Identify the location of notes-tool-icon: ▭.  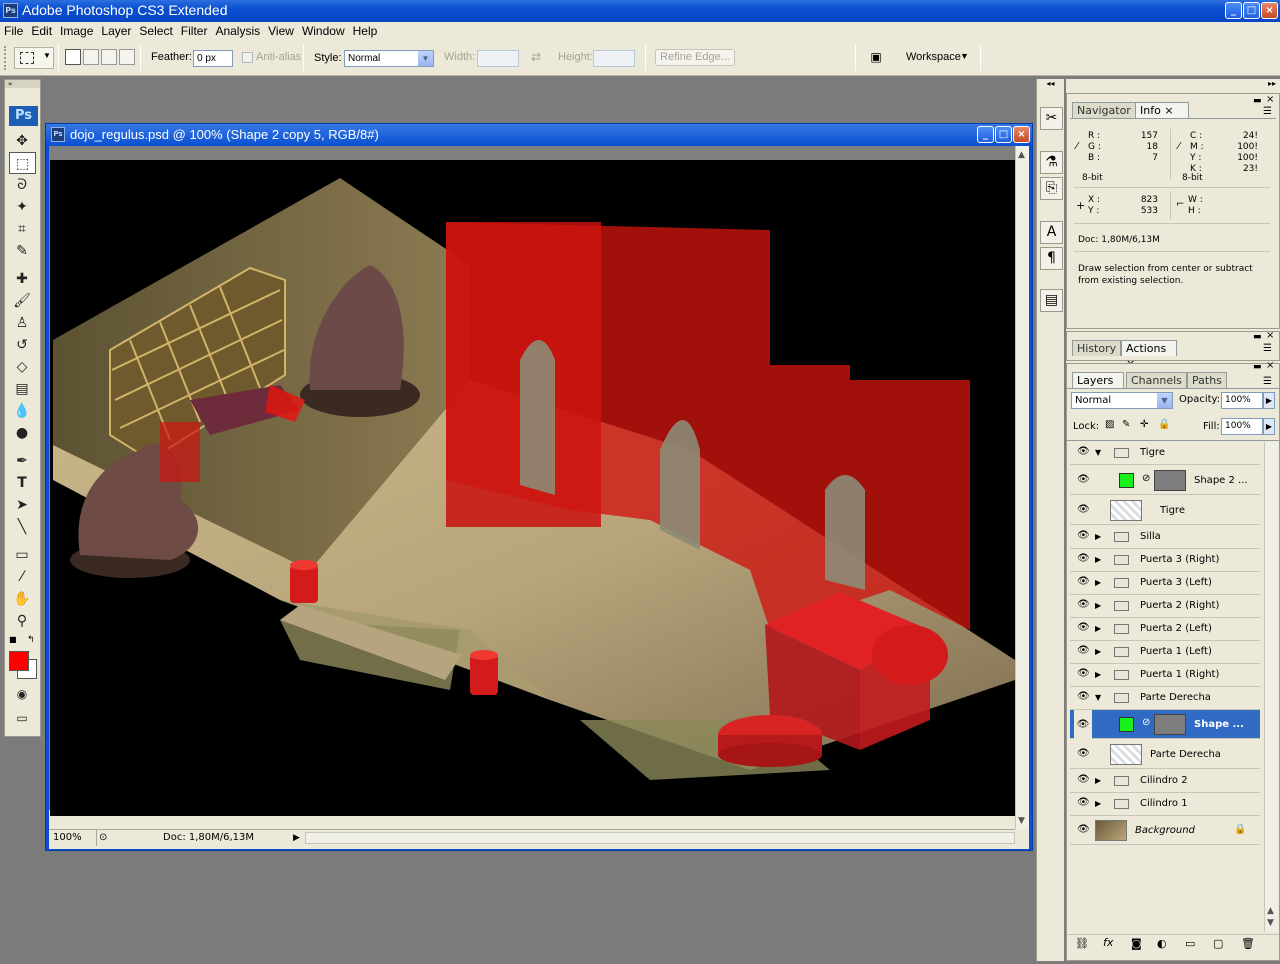
(22, 555).